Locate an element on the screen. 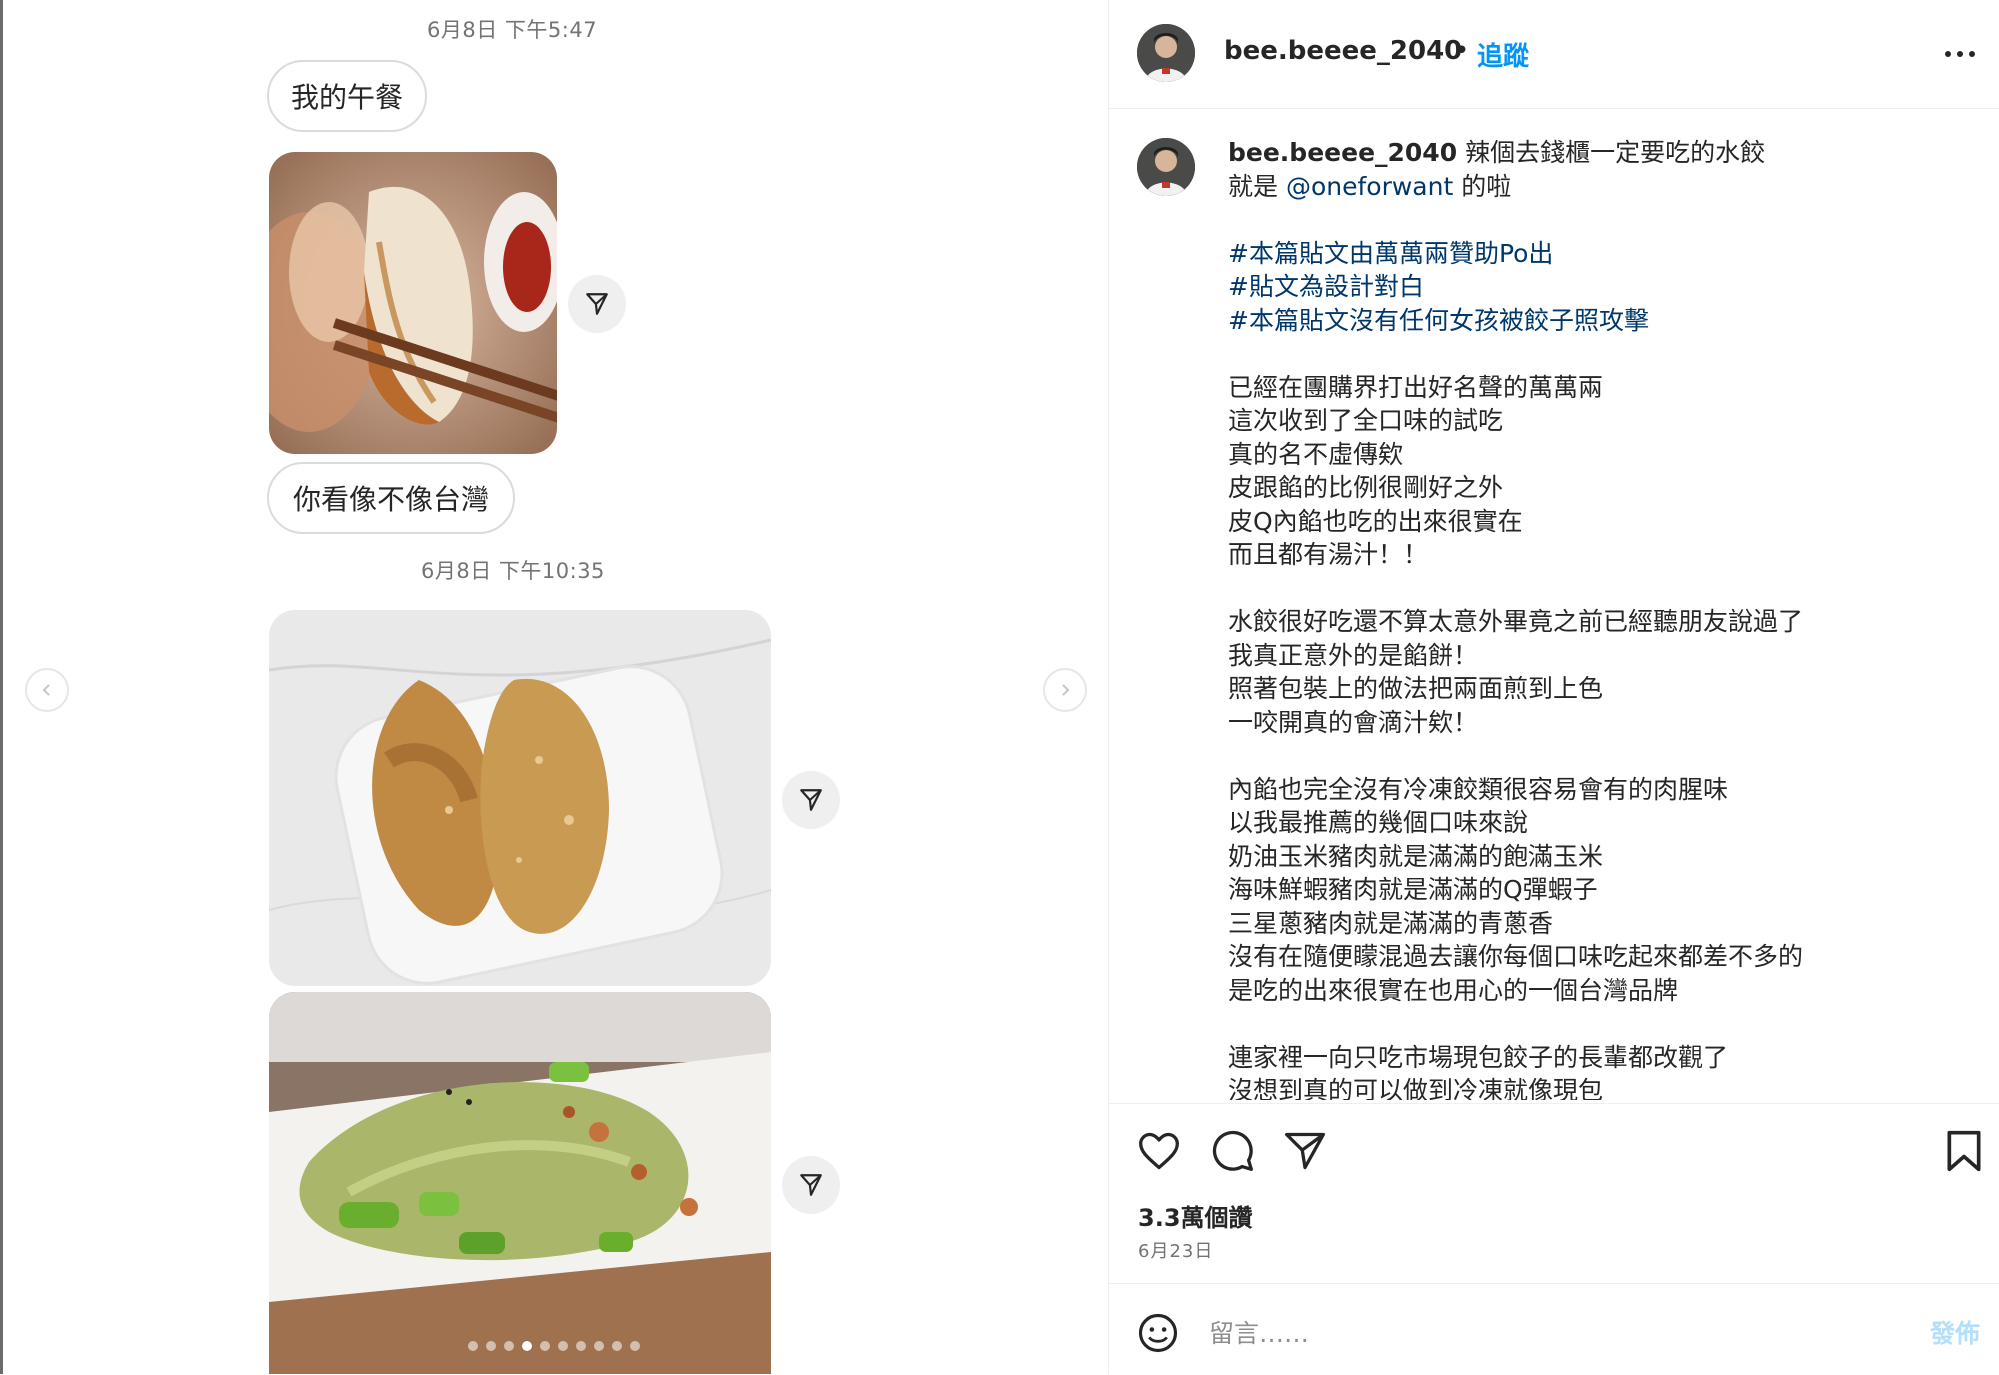 This screenshot has height=1375, width=1999. caption-avatar is located at coordinates (1166, 167).